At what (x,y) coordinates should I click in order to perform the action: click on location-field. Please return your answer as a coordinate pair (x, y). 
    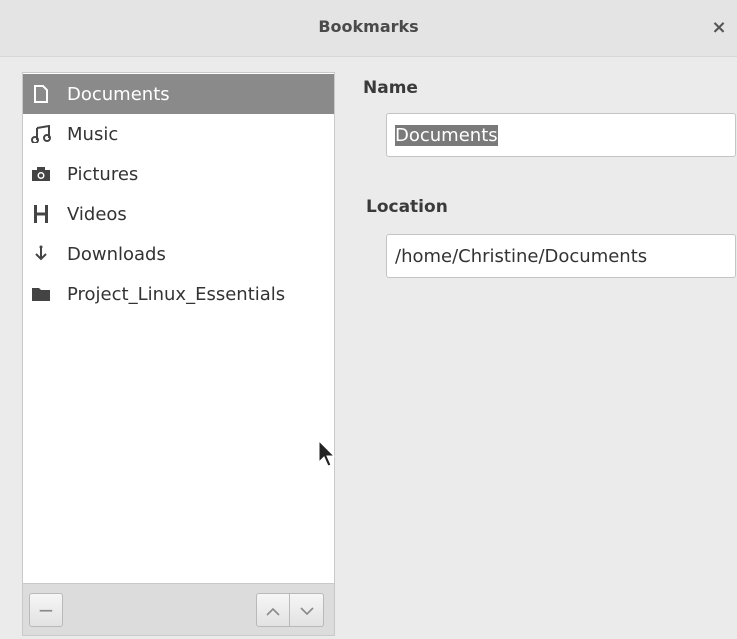
    Looking at the image, I should click on (561, 256).